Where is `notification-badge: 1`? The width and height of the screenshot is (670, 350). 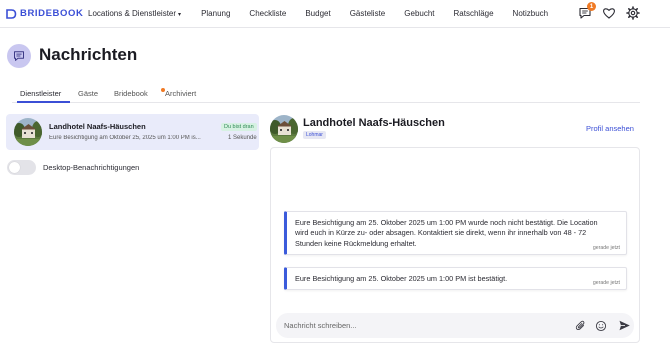 notification-badge: 1 is located at coordinates (591, 6).